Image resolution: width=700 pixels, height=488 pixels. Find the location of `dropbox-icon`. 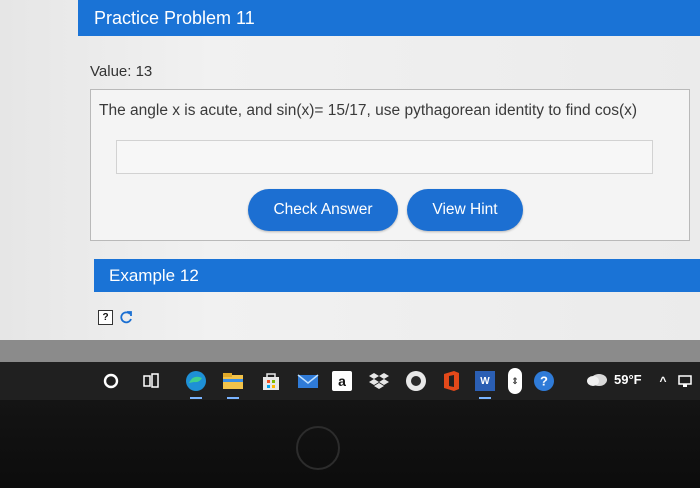

dropbox-icon is located at coordinates (379, 381).